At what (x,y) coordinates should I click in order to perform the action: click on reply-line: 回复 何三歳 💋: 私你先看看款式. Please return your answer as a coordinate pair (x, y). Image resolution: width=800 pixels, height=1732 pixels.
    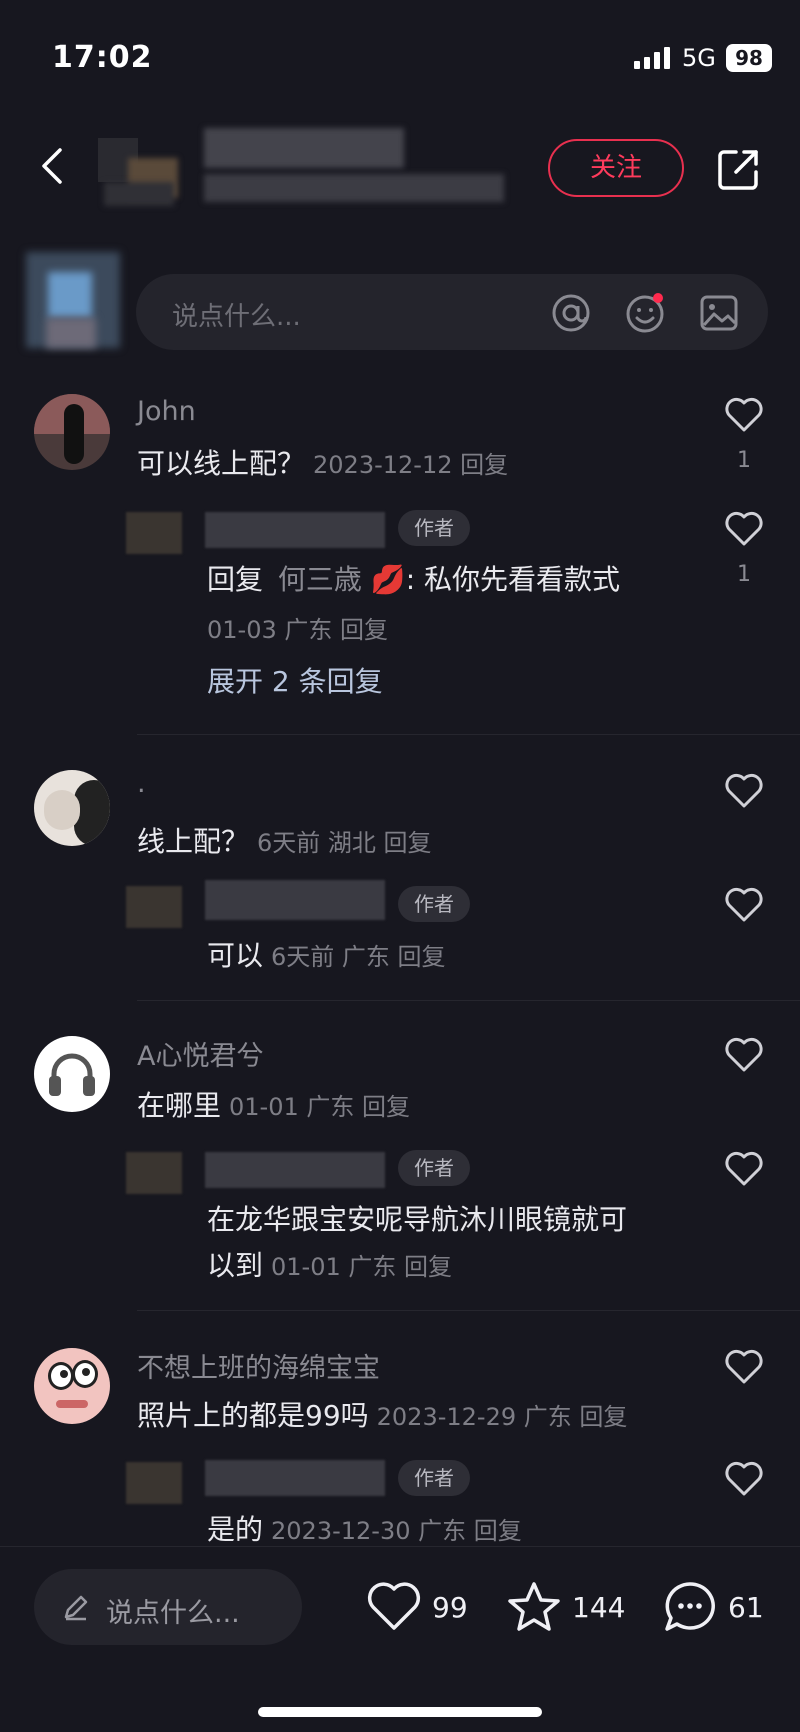
    Looking at the image, I should click on (413, 578).